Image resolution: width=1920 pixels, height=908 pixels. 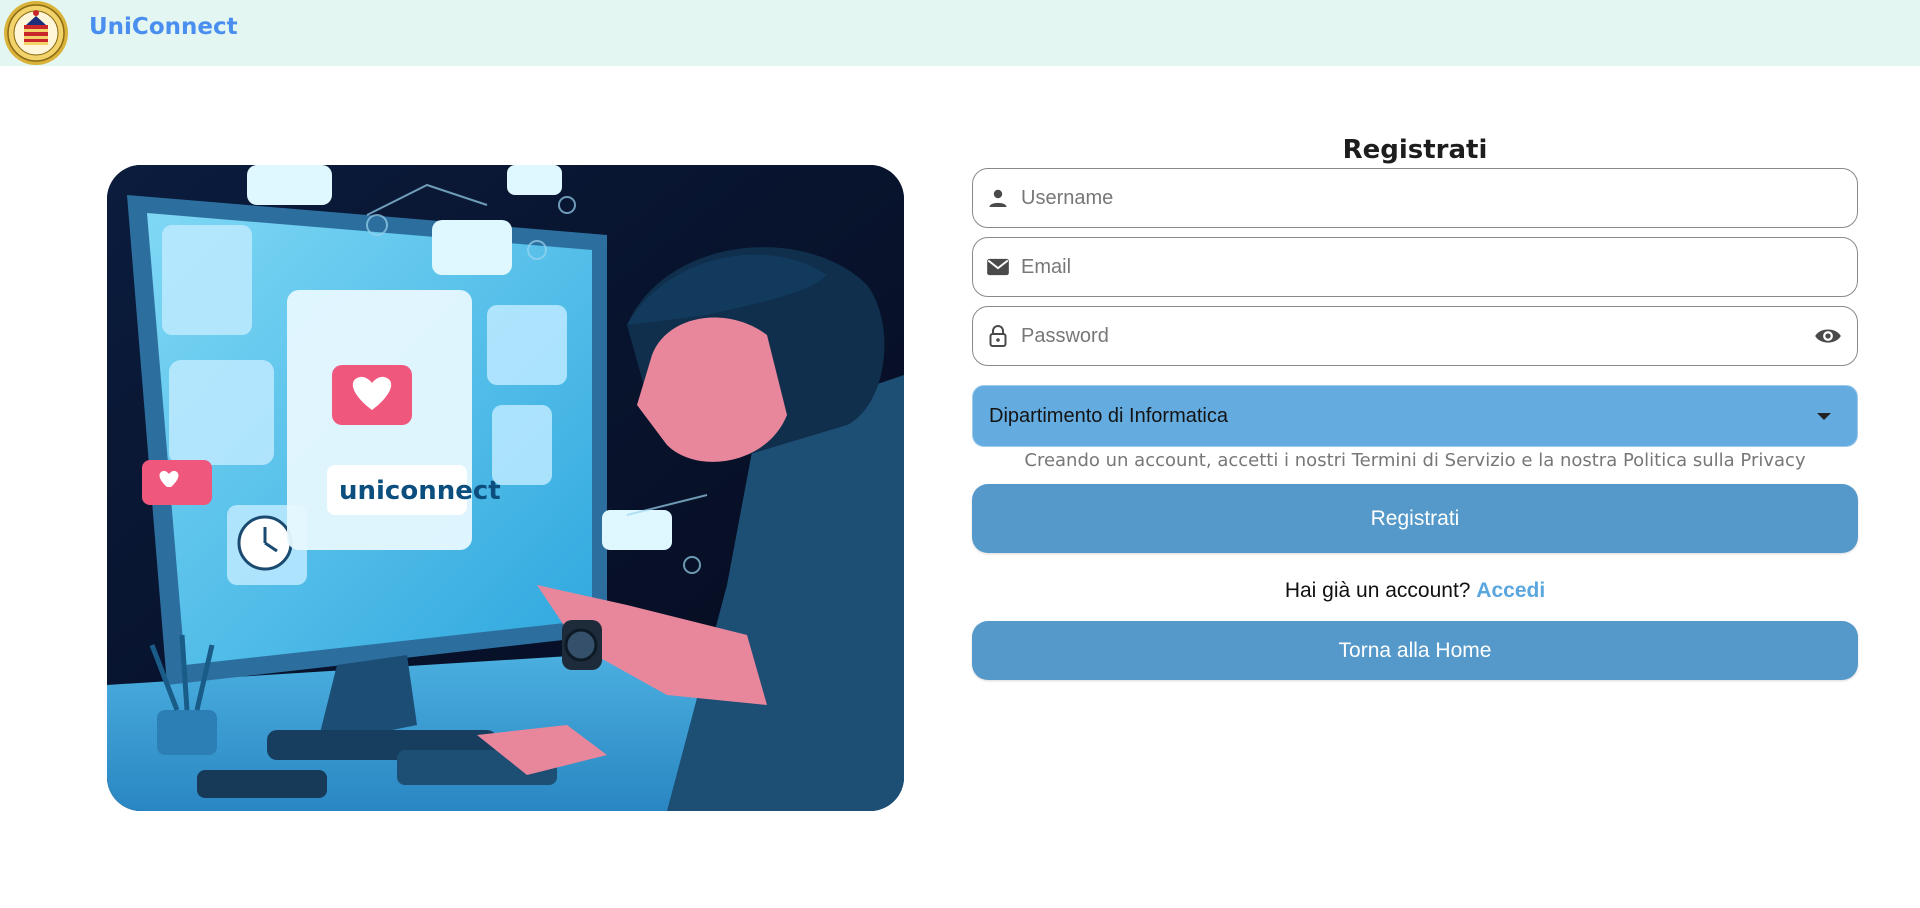 What do you see at coordinates (998, 336) in the screenshot?
I see `lock-icon` at bounding box center [998, 336].